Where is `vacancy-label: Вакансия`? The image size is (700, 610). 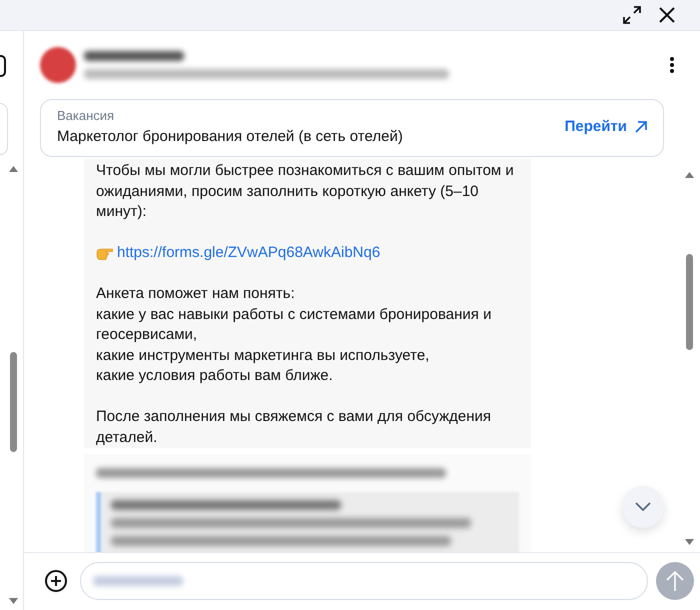
vacancy-label: Вакансия is located at coordinates (86, 116).